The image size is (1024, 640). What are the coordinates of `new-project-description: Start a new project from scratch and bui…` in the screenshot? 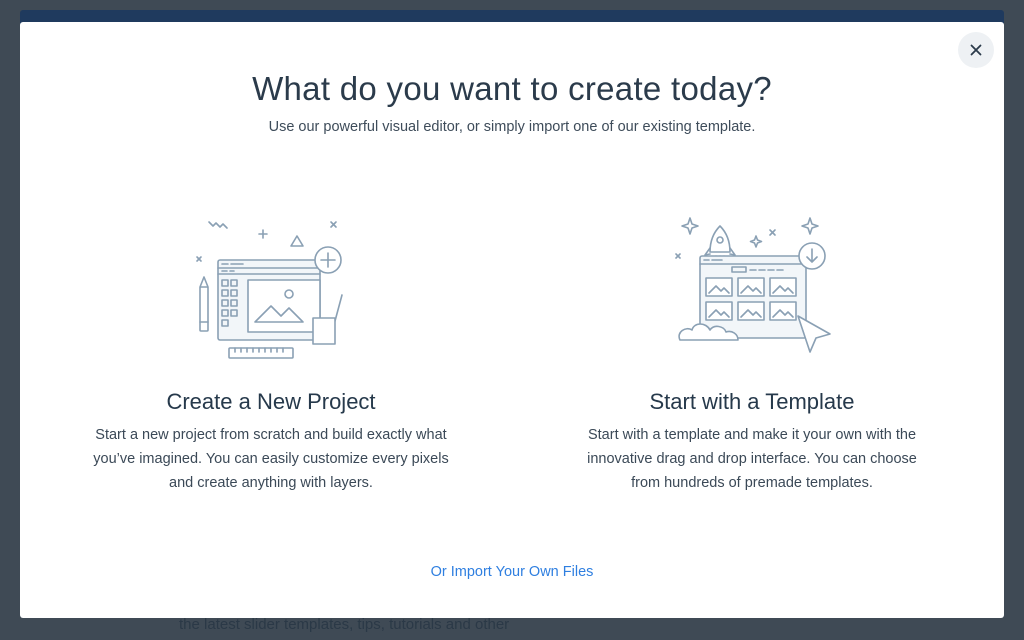 It's located at (271, 459).